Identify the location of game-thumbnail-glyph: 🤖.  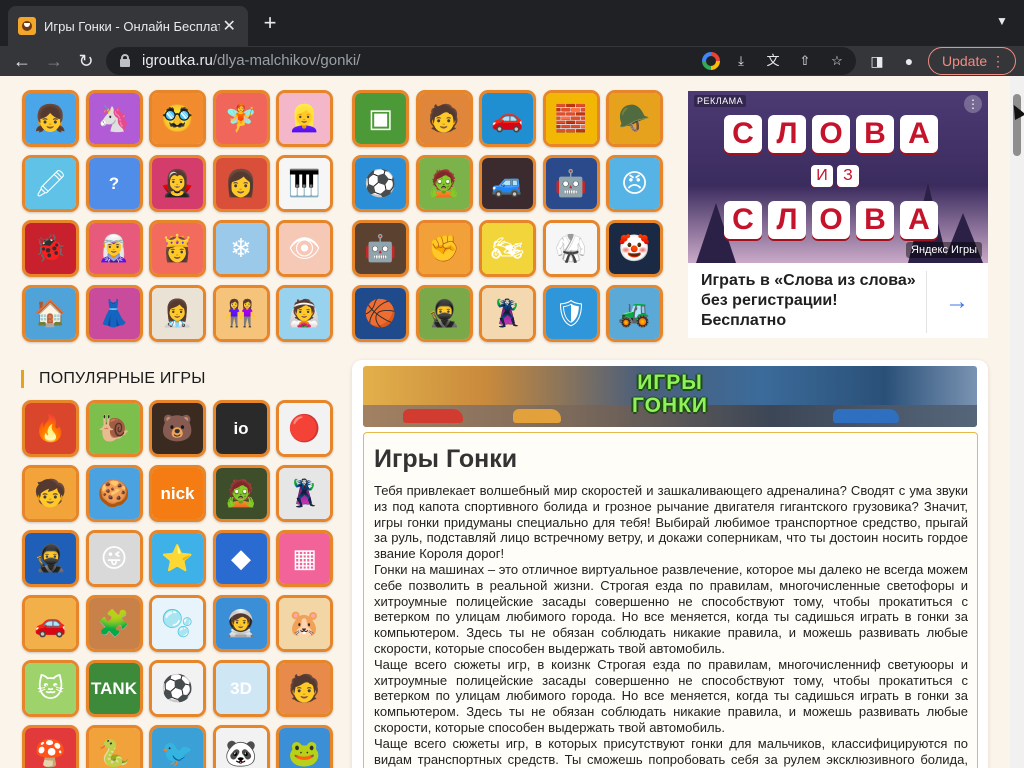
(380, 248).